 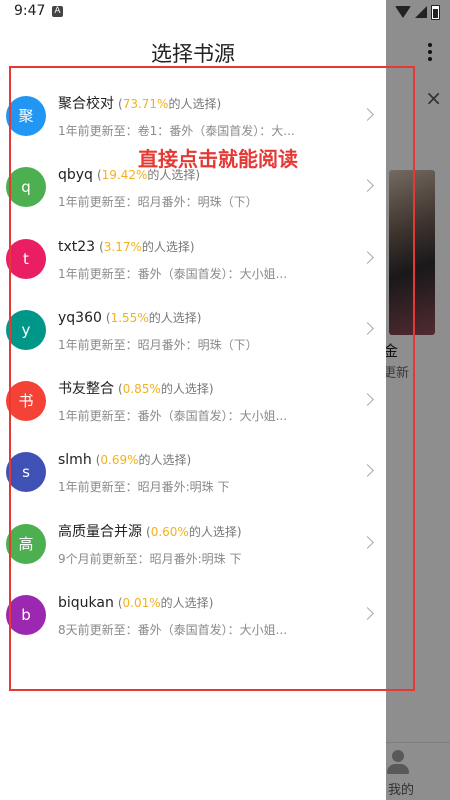 What do you see at coordinates (193, 54) in the screenshot?
I see `drawer-title: 选择书源` at bounding box center [193, 54].